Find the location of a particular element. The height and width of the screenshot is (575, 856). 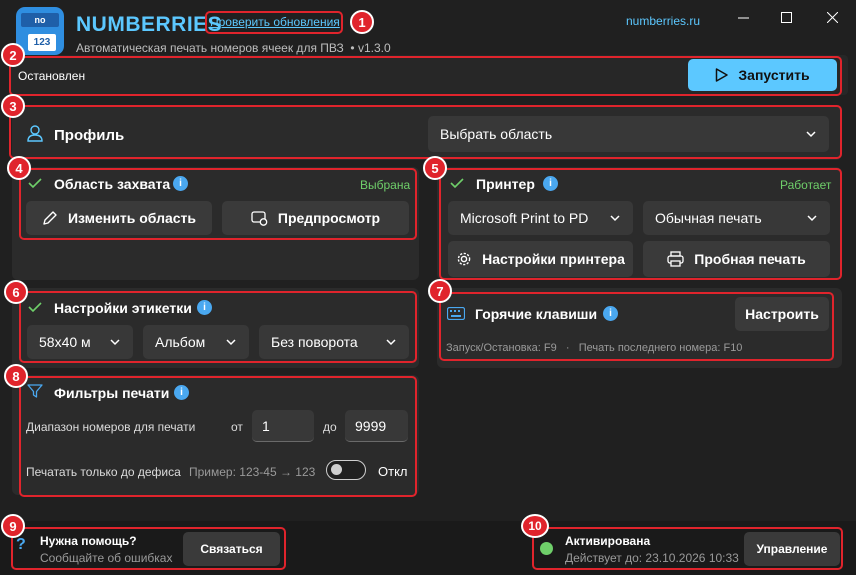

help-subtitle: Сообщайте об ошибках is located at coordinates (106, 558).